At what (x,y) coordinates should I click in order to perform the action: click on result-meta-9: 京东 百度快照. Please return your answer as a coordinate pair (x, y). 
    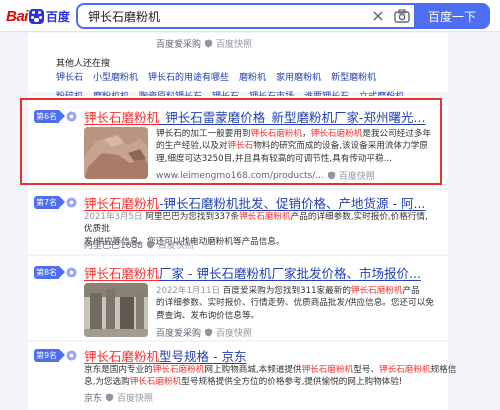
    Looking at the image, I should click on (118, 397).